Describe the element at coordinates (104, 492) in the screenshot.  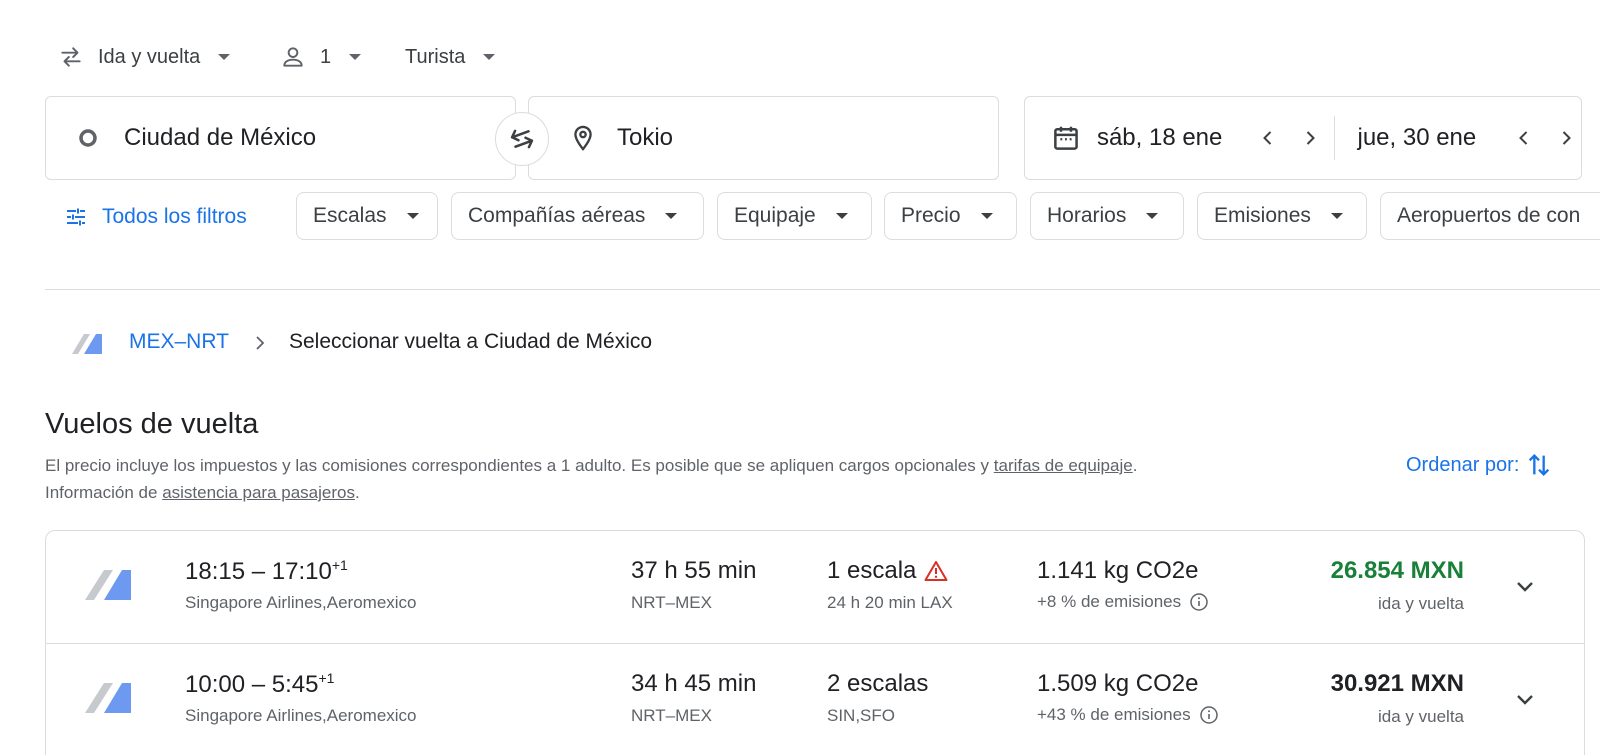
I see `note-text: Información de` at that location.